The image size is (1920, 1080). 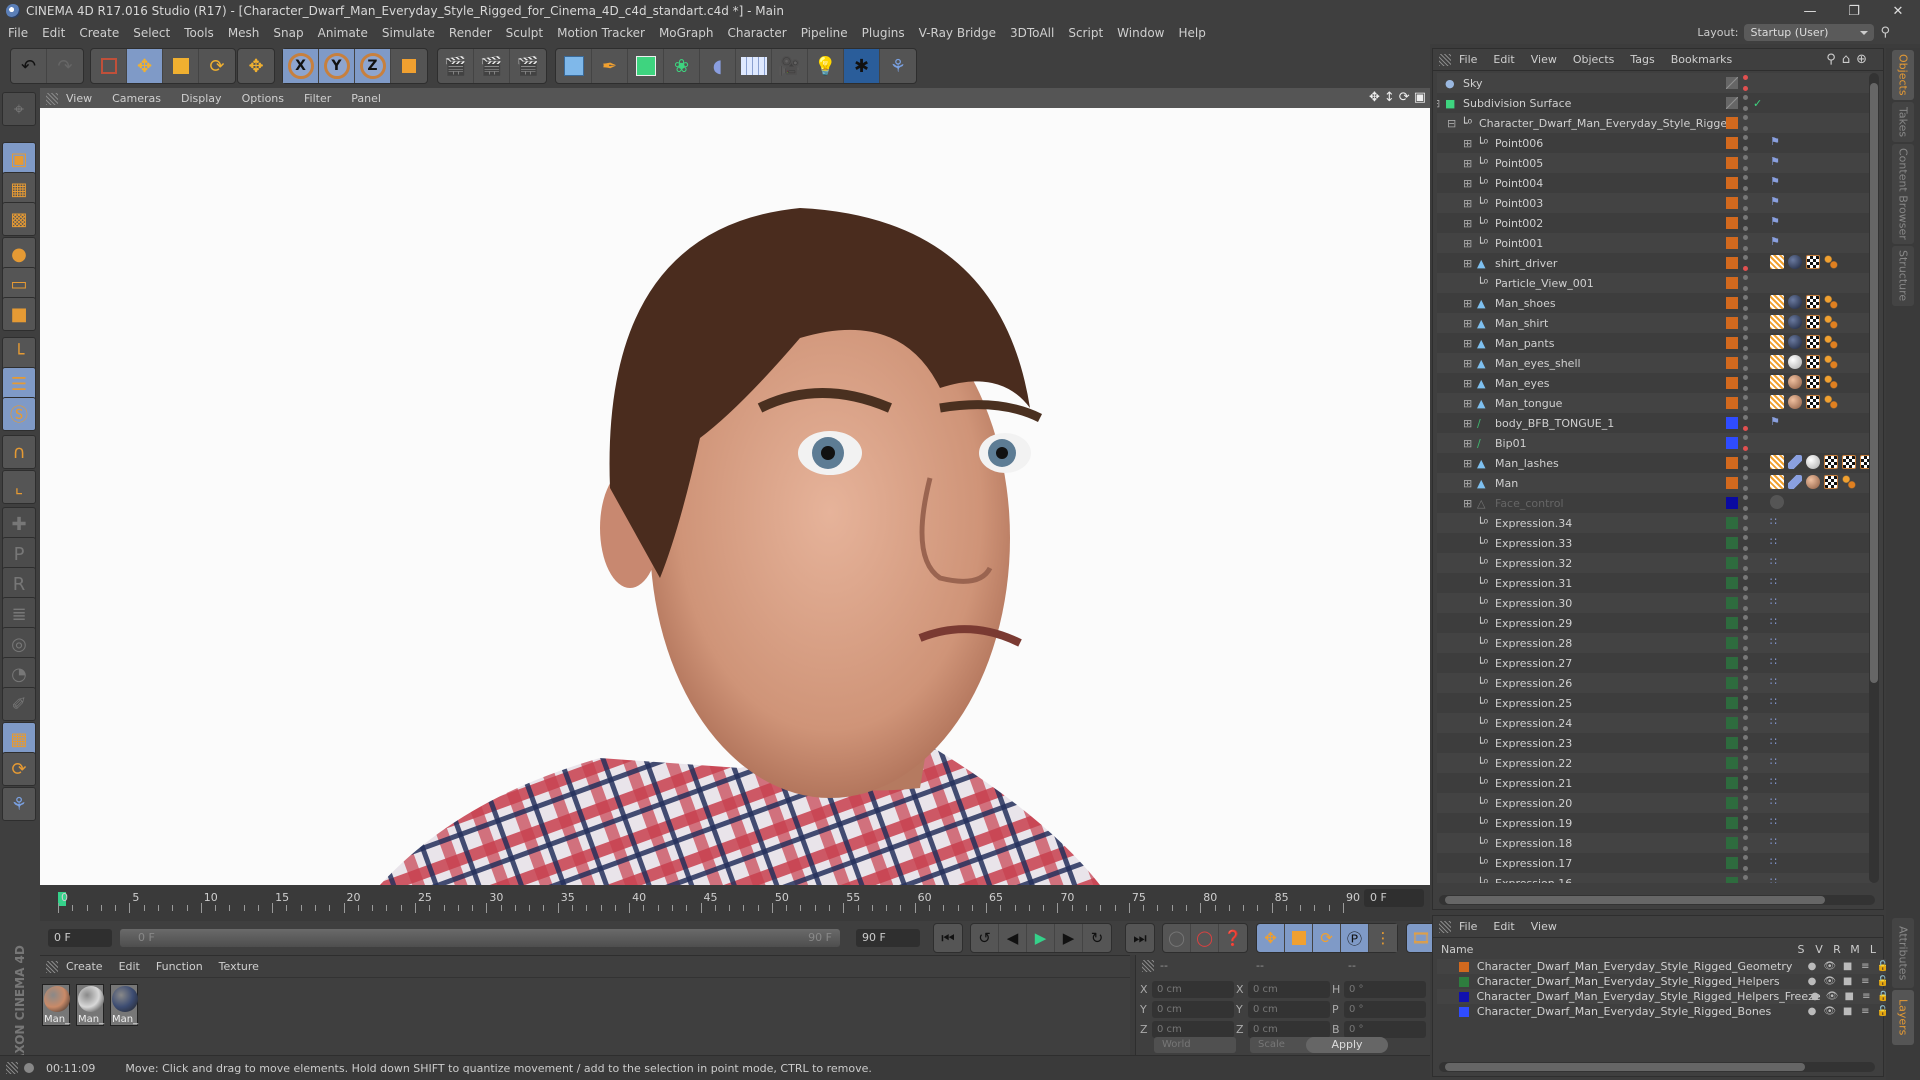 I want to click on object-horizontal-scrollbar, so click(x=1657, y=900).